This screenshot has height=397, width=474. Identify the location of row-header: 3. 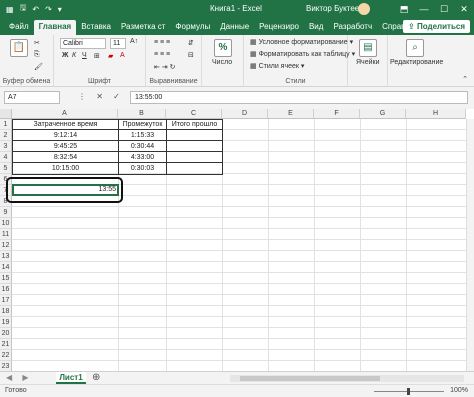
(6, 146).